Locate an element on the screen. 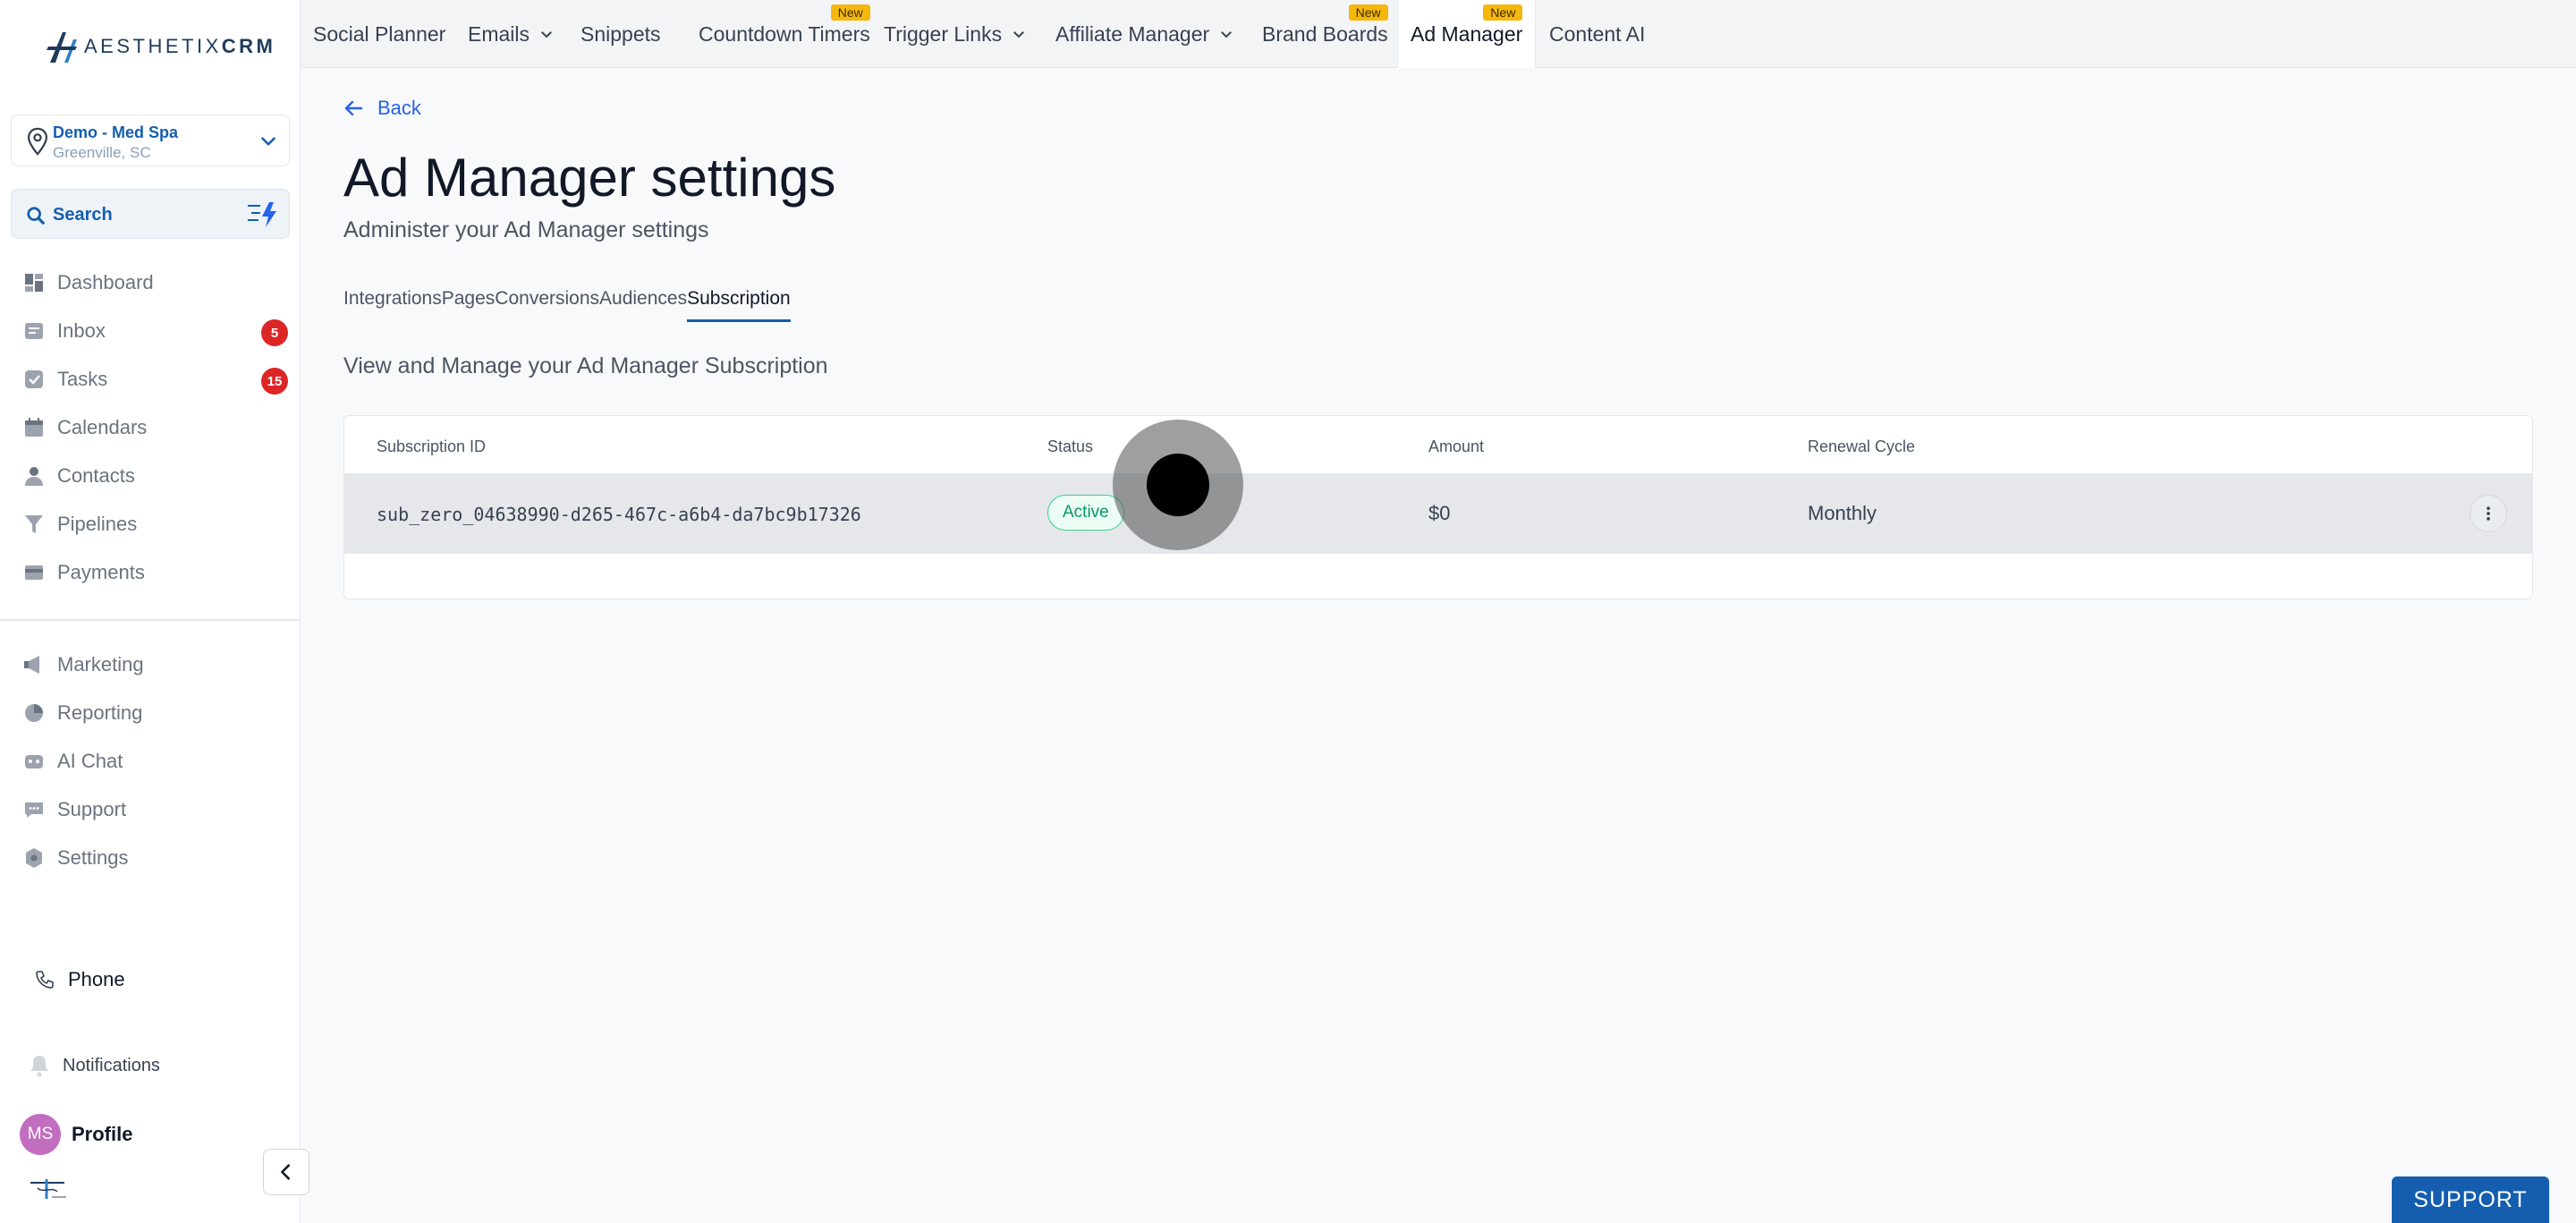 Image resolution: width=2576 pixels, height=1223 pixels. collapse-sidebar-button is located at coordinates (286, 1172).